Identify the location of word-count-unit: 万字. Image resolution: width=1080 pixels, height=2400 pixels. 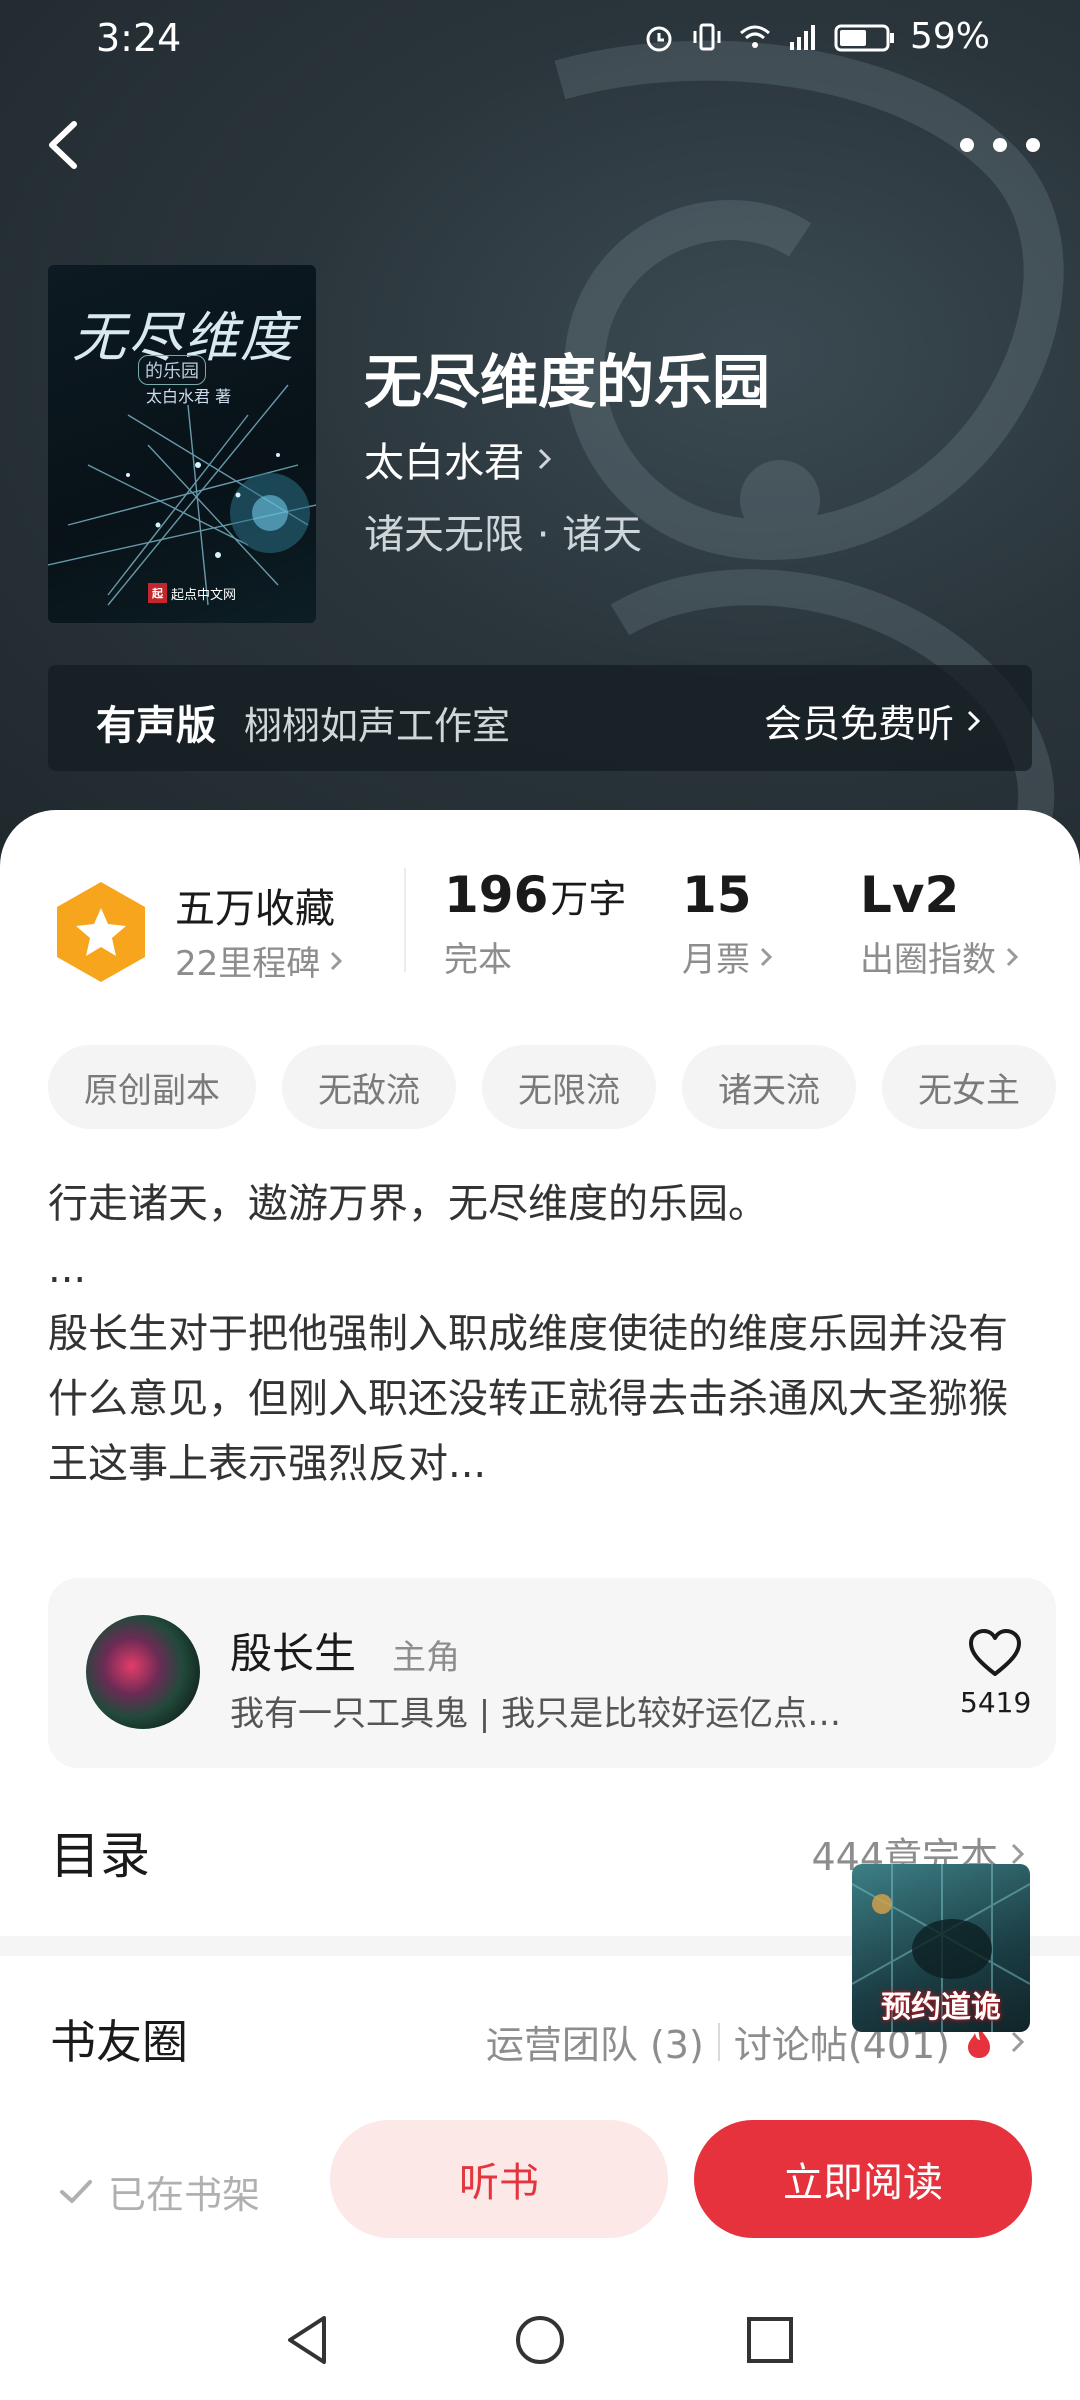
(588, 899).